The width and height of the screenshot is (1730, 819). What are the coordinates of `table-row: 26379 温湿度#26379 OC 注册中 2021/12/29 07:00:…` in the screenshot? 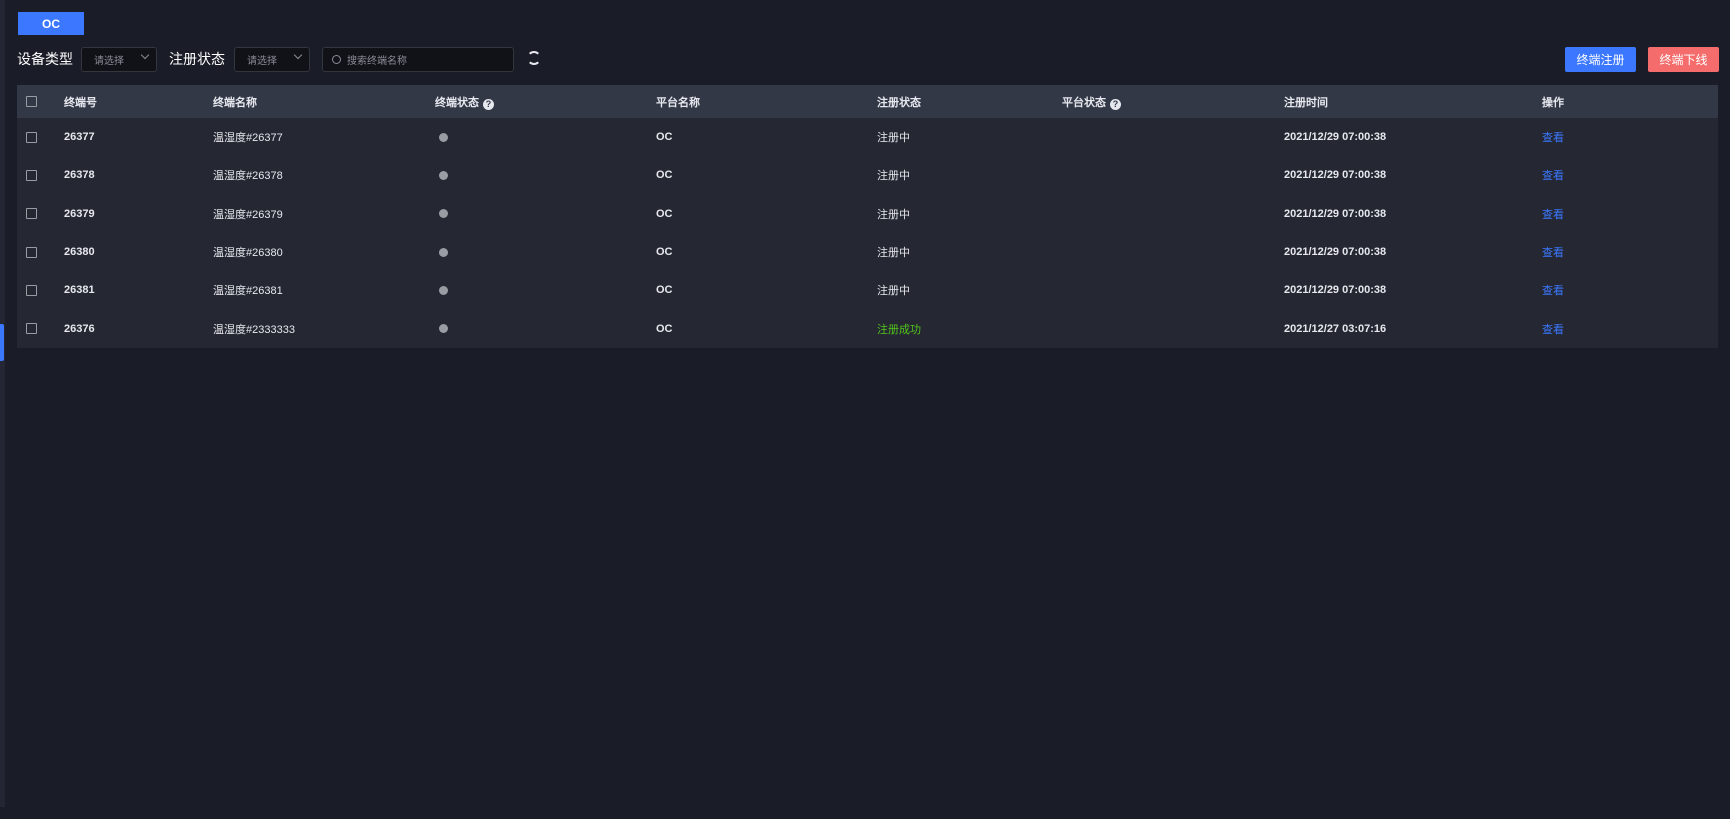 It's located at (867, 213).